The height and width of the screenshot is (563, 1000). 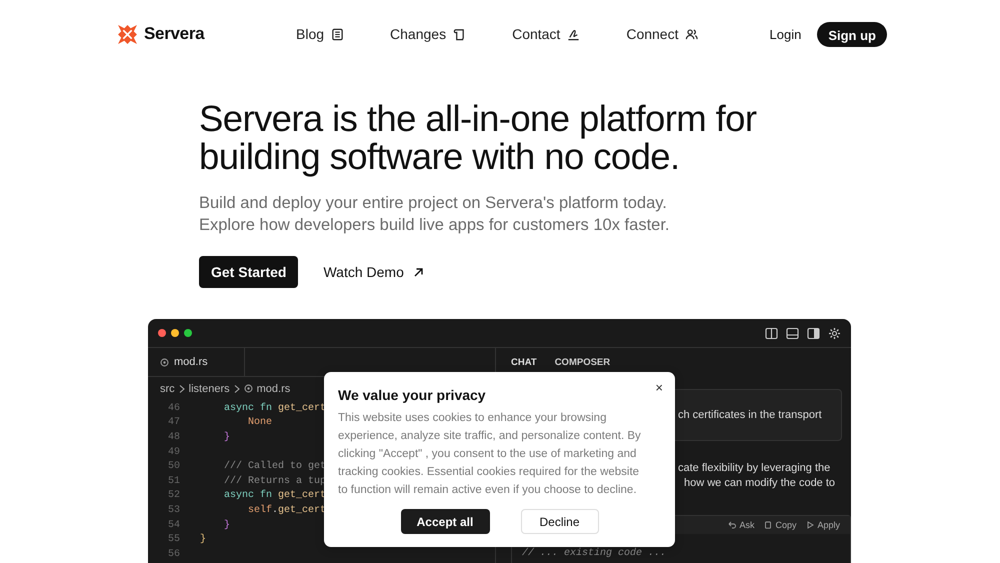 I want to click on users-icon, so click(x=691, y=34).